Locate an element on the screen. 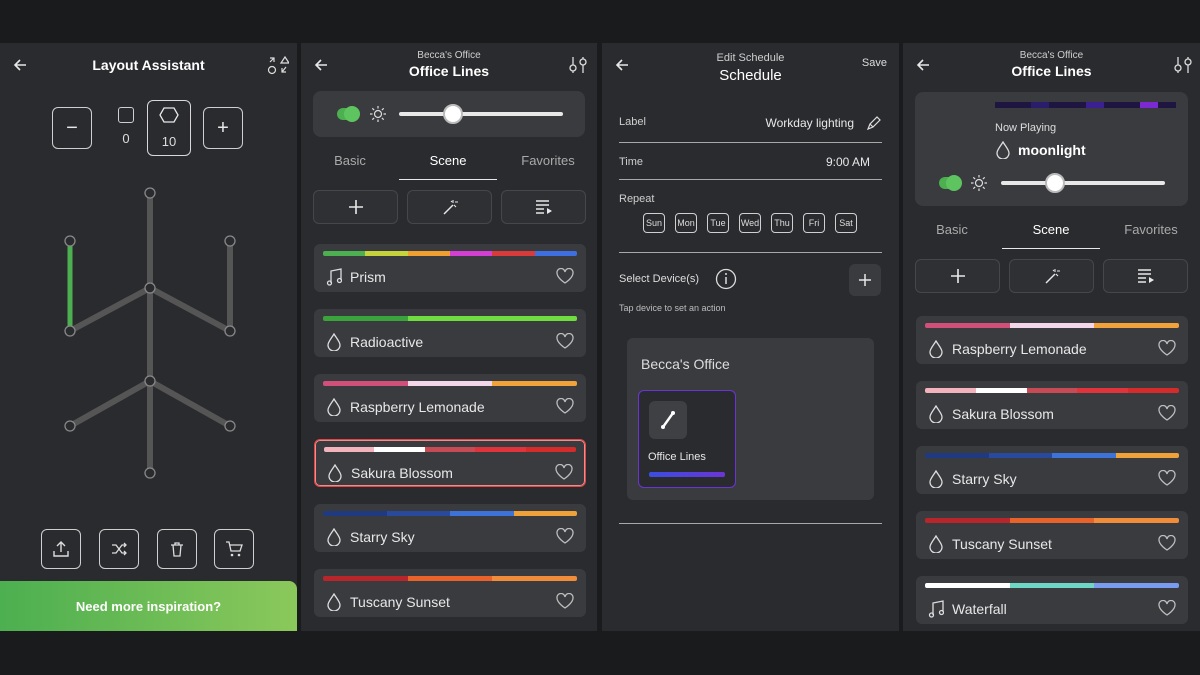 The width and height of the screenshot is (1200, 675). delete-button is located at coordinates (177, 549).